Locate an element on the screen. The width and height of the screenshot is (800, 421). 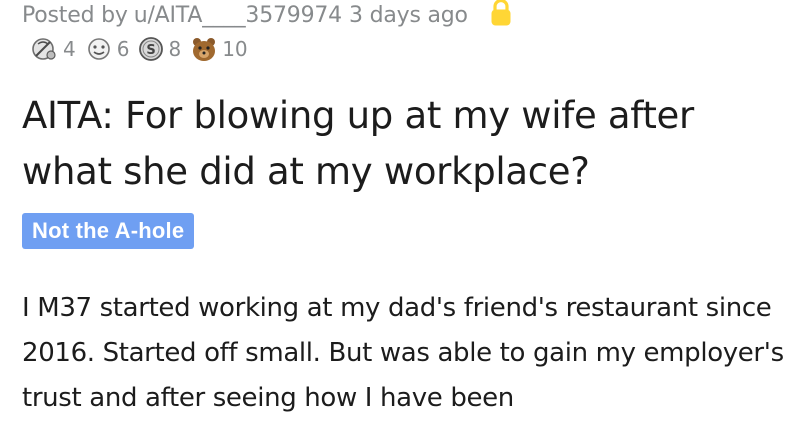
helpful-award-icon is located at coordinates (99, 49).